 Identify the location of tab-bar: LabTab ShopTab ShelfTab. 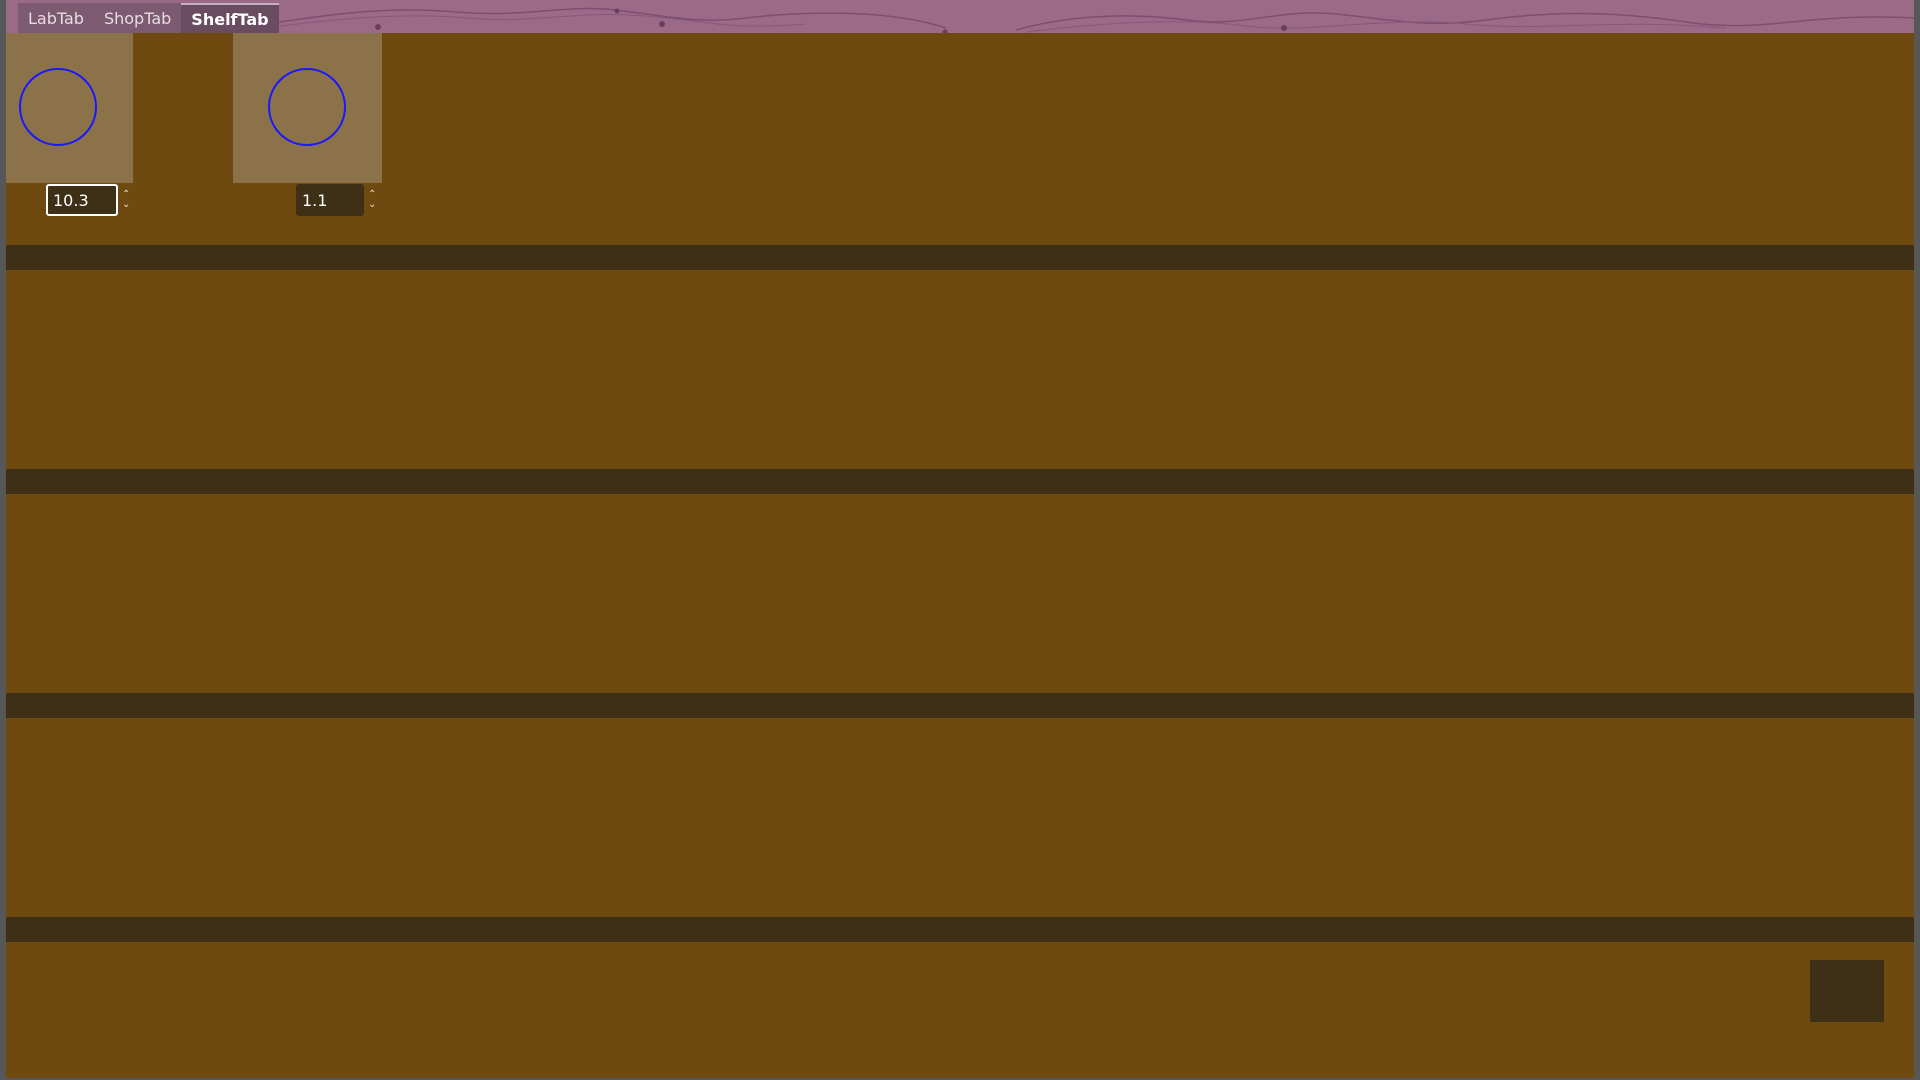
(960, 16).